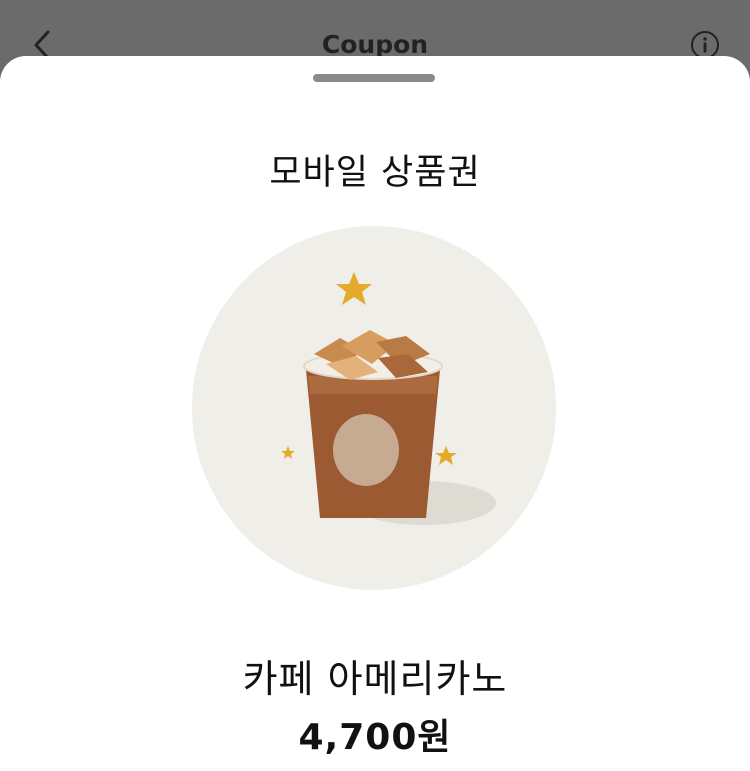  Describe the element at coordinates (375, 44) in the screenshot. I see `page-title: Coupon` at that location.